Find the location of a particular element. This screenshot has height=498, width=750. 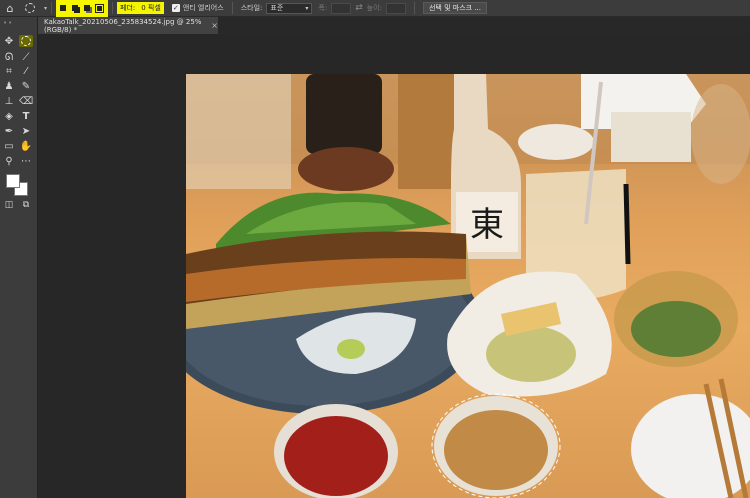

add-selection-icon is located at coordinates (75, 8).